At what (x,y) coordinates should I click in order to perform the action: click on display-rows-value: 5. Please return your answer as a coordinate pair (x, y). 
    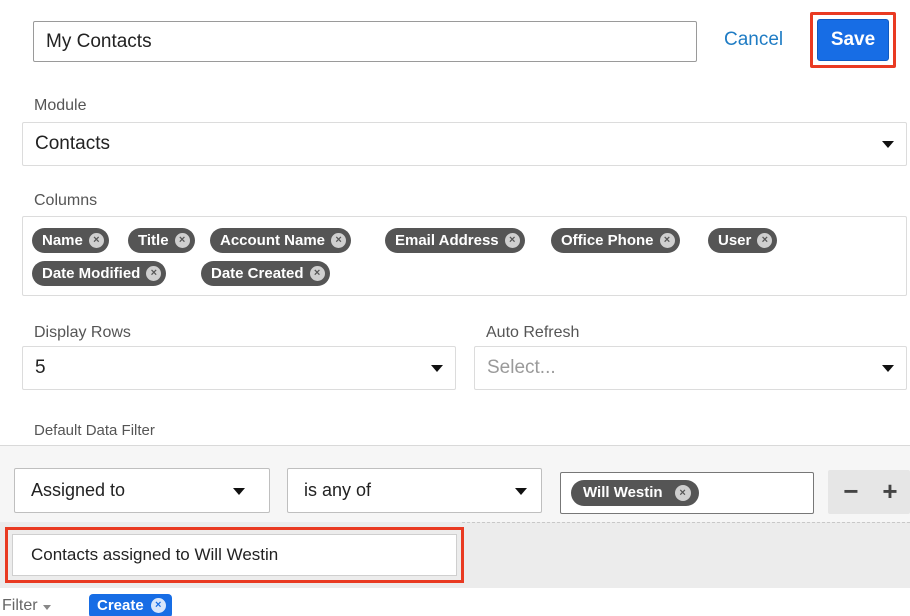
    Looking at the image, I should click on (40, 367).